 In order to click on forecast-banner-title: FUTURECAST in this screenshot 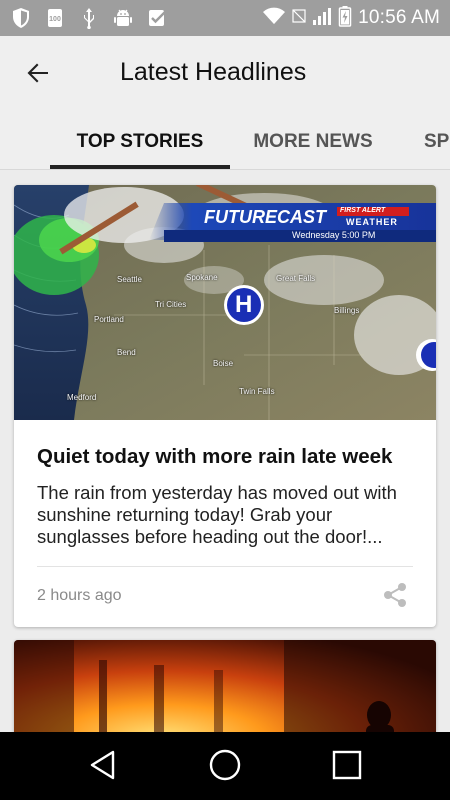, I will do `click(265, 217)`.